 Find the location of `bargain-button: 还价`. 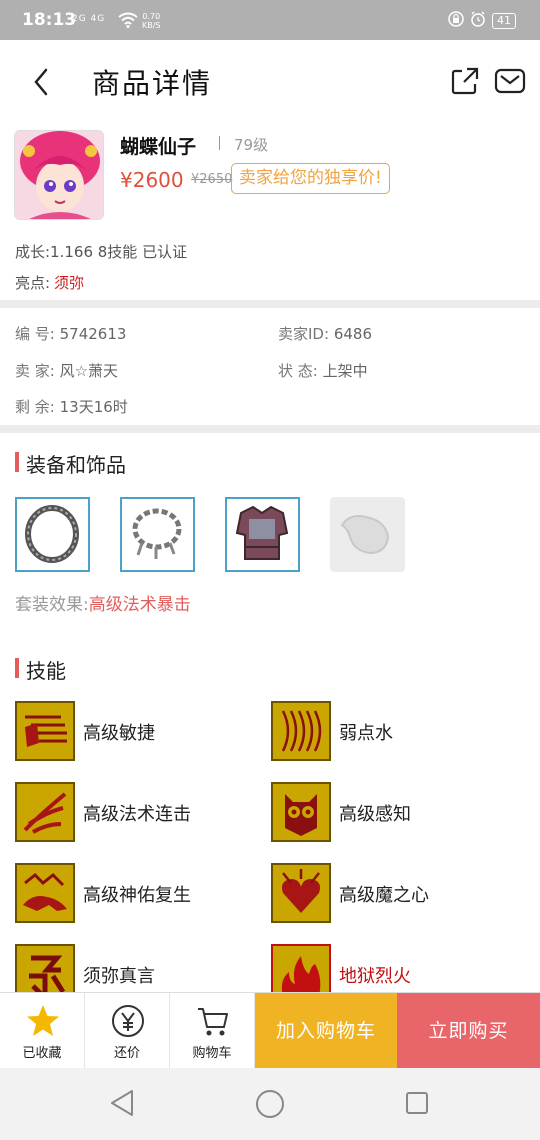

bargain-button: 还价 is located at coordinates (127, 1031).